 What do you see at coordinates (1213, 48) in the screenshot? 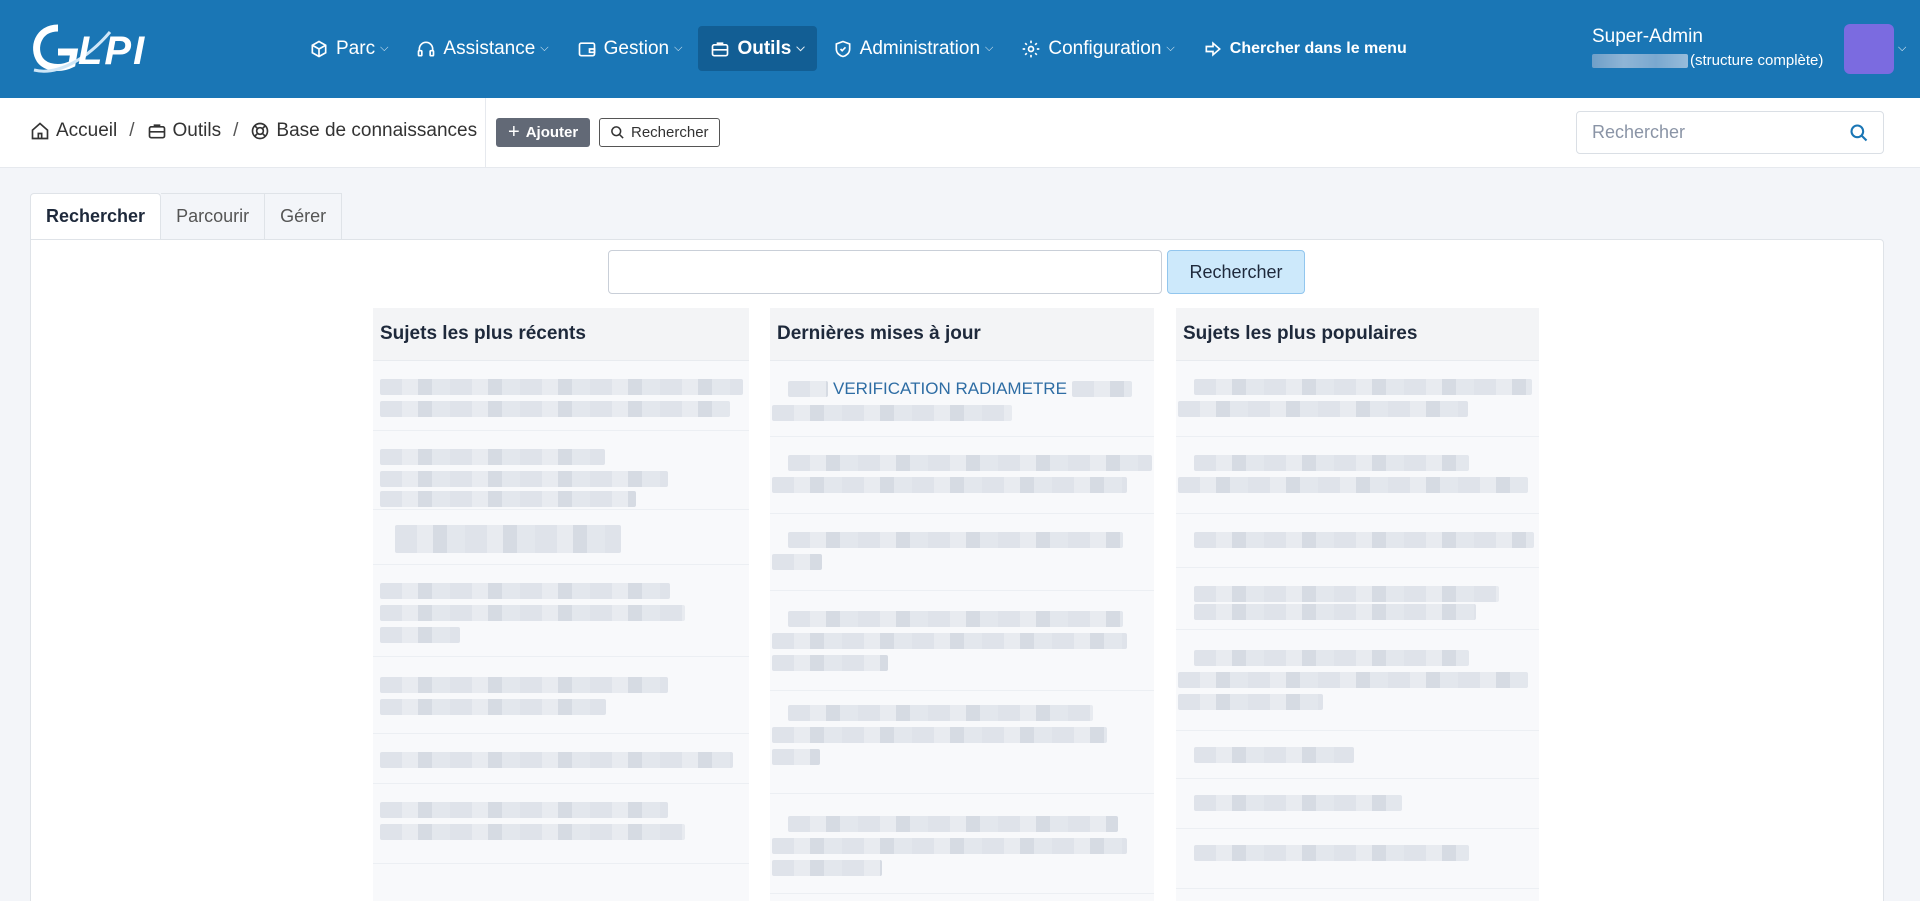
I see `arrow-right-icon` at bounding box center [1213, 48].